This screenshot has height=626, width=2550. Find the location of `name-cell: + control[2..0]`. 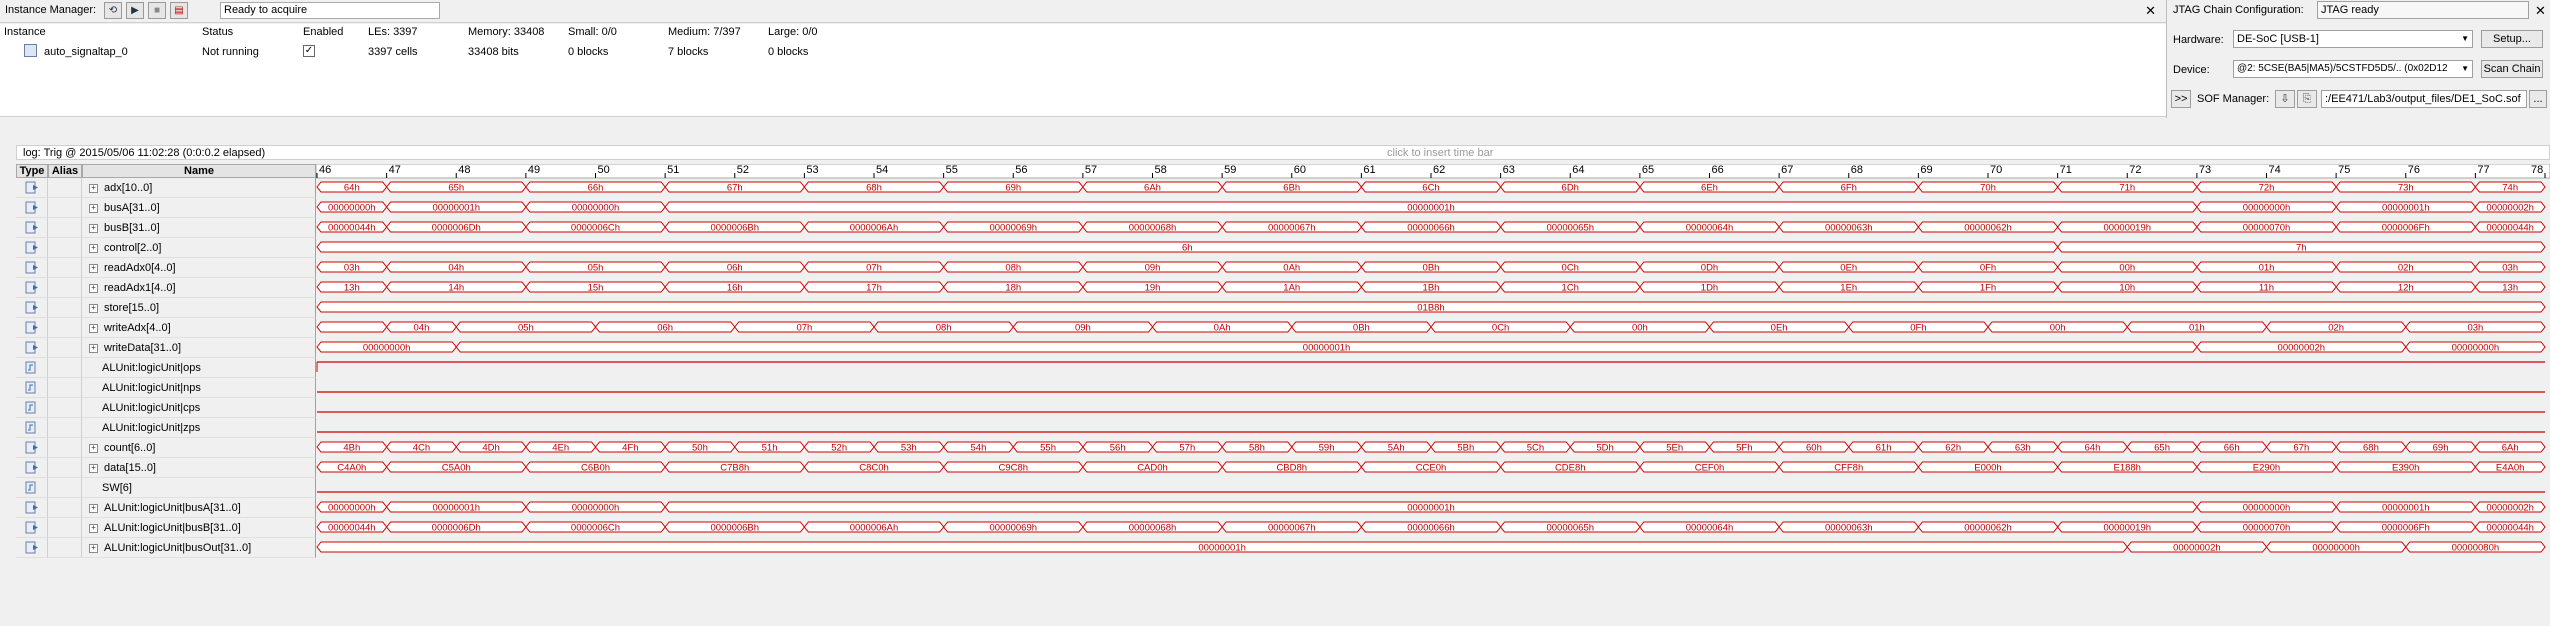

name-cell: + control[2..0] is located at coordinates (199, 248).